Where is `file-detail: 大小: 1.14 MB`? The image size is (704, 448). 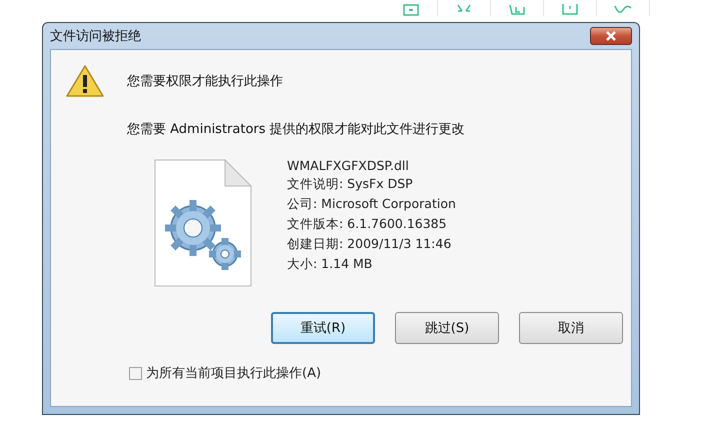
file-detail: 大小: 1.14 MB is located at coordinates (330, 264).